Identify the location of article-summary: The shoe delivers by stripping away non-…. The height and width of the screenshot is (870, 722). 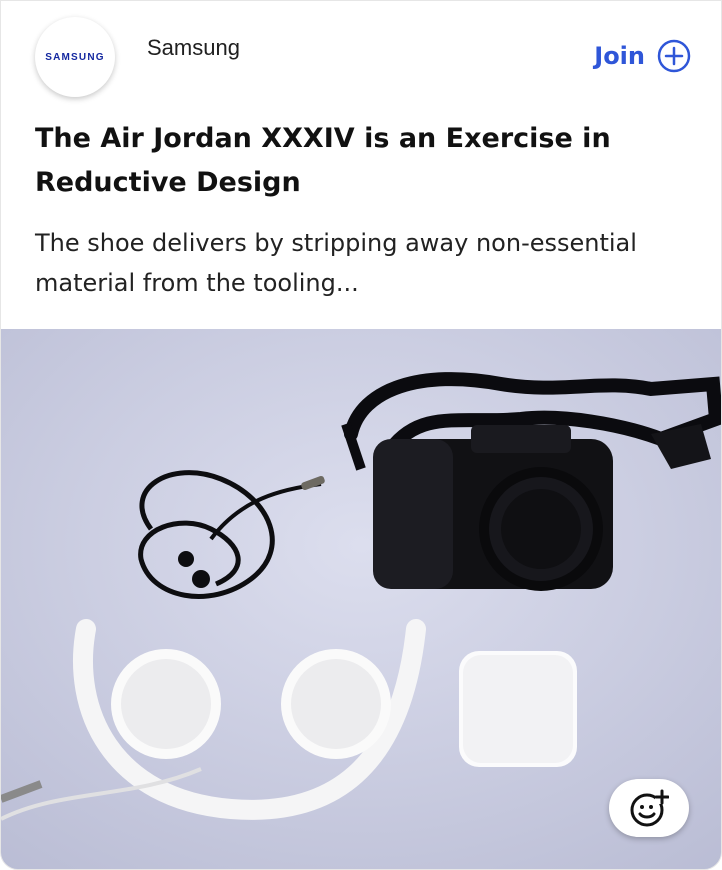
(336, 263).